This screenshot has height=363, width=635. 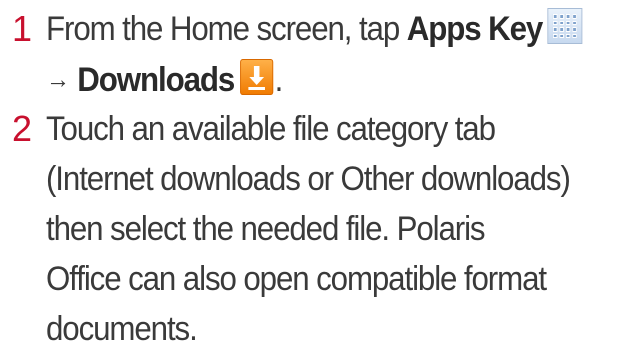 I want to click on step-2-line-4: Office can also open compatible format, so click(x=296, y=279).